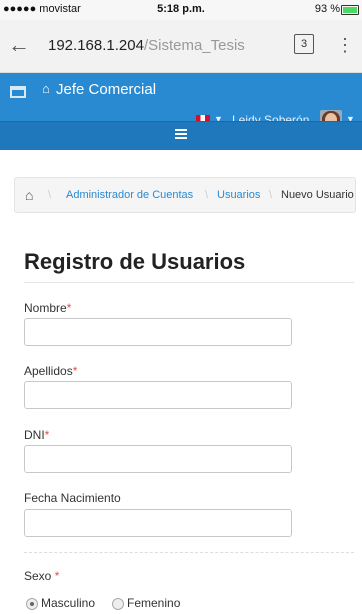  What do you see at coordinates (19, 45) in the screenshot?
I see `back-arrow-icon: ←` at bounding box center [19, 45].